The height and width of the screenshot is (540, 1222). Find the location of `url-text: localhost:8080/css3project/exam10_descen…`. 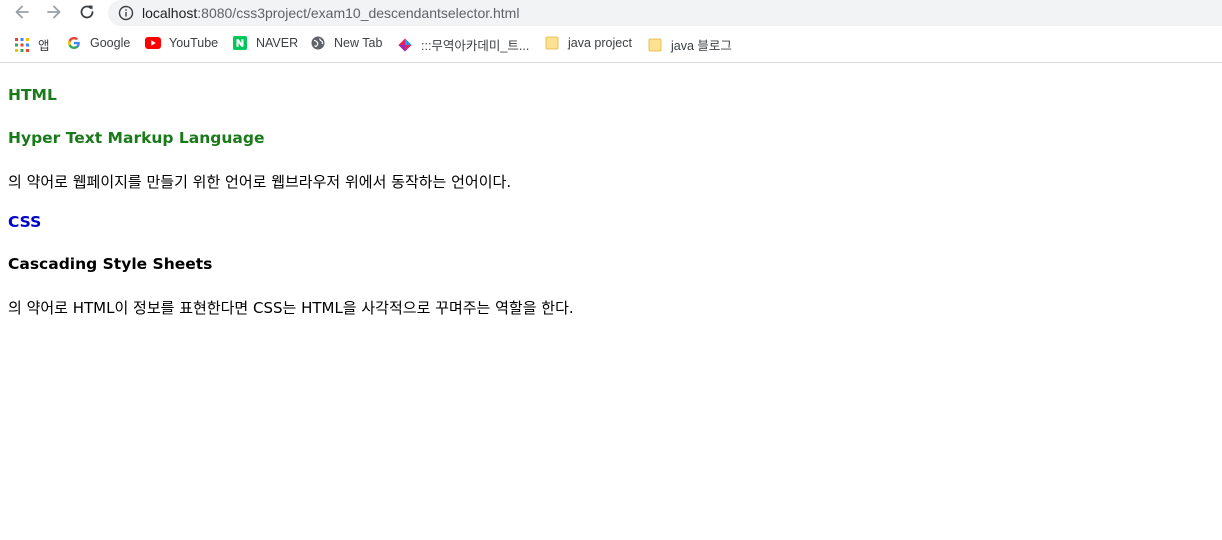

url-text: localhost:8080/css3project/exam10_descen… is located at coordinates (330, 13).